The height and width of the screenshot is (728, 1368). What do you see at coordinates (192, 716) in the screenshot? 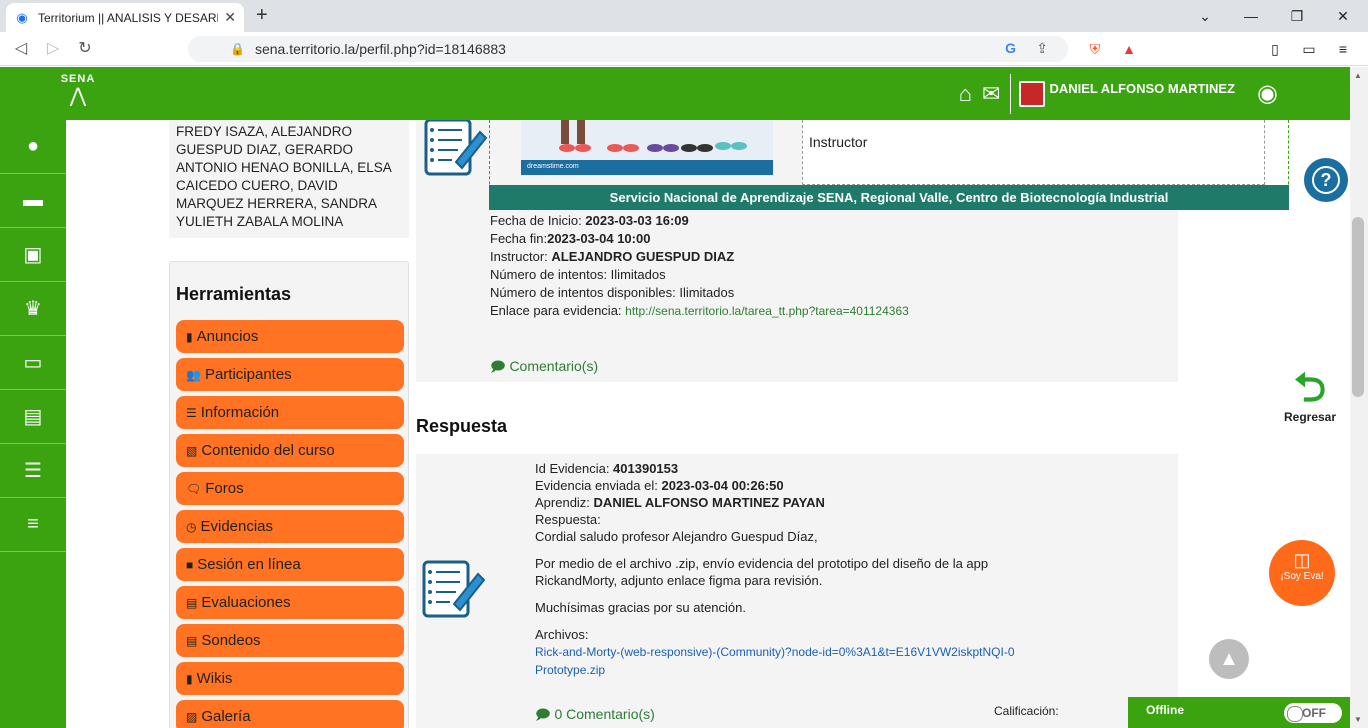
I see `image-icon: ▨` at bounding box center [192, 716].